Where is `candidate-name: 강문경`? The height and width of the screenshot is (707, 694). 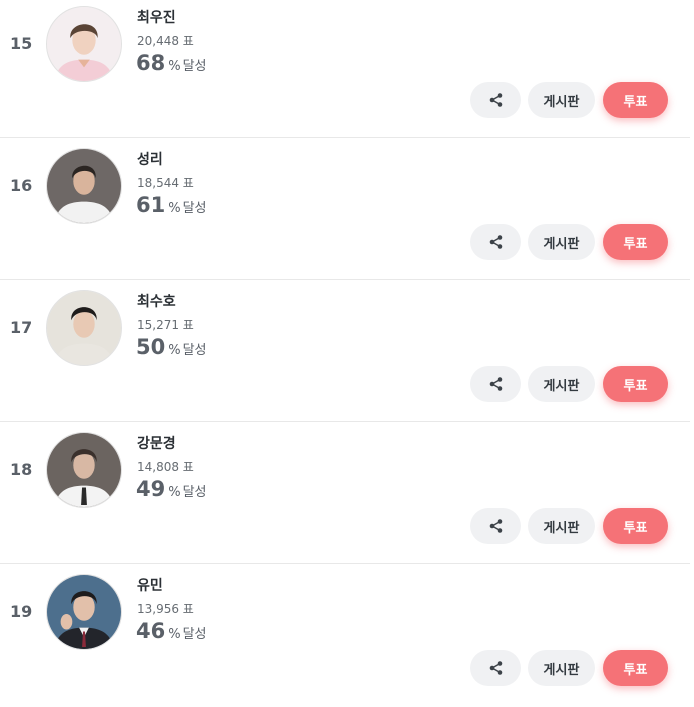 candidate-name: 강문경 is located at coordinates (156, 444).